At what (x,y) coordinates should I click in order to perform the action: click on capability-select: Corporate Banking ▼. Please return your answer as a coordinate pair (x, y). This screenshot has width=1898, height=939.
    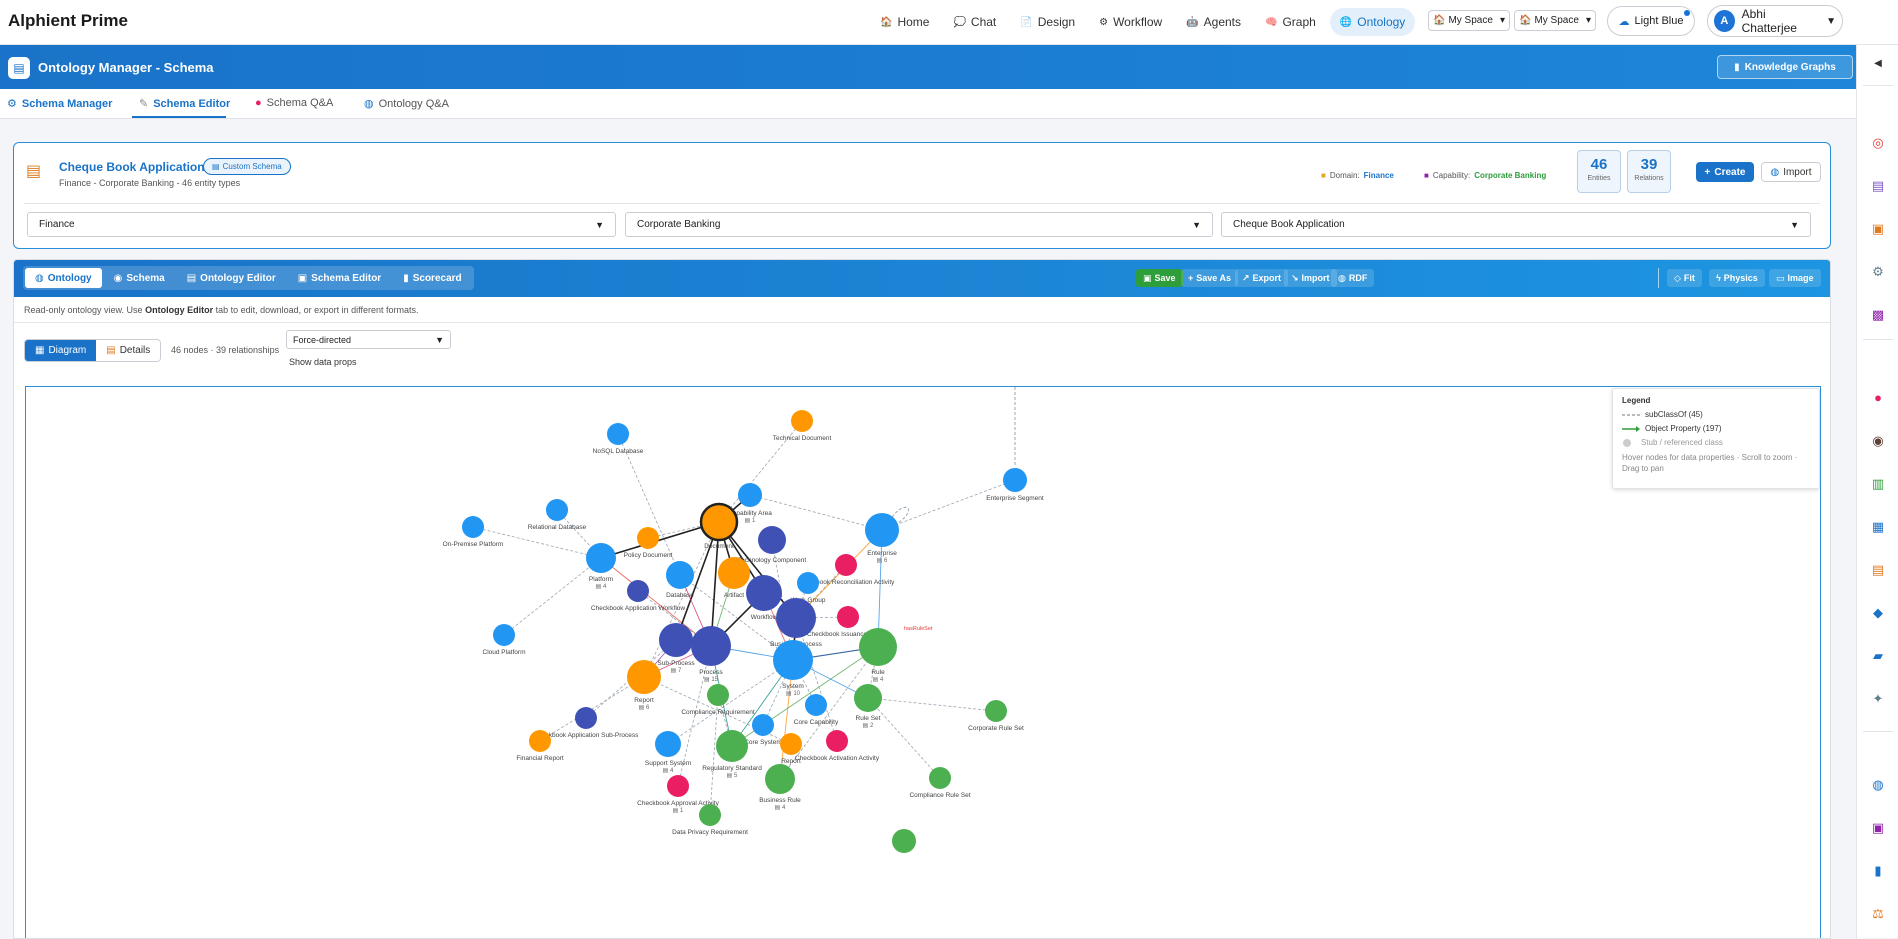
    Looking at the image, I should click on (919, 224).